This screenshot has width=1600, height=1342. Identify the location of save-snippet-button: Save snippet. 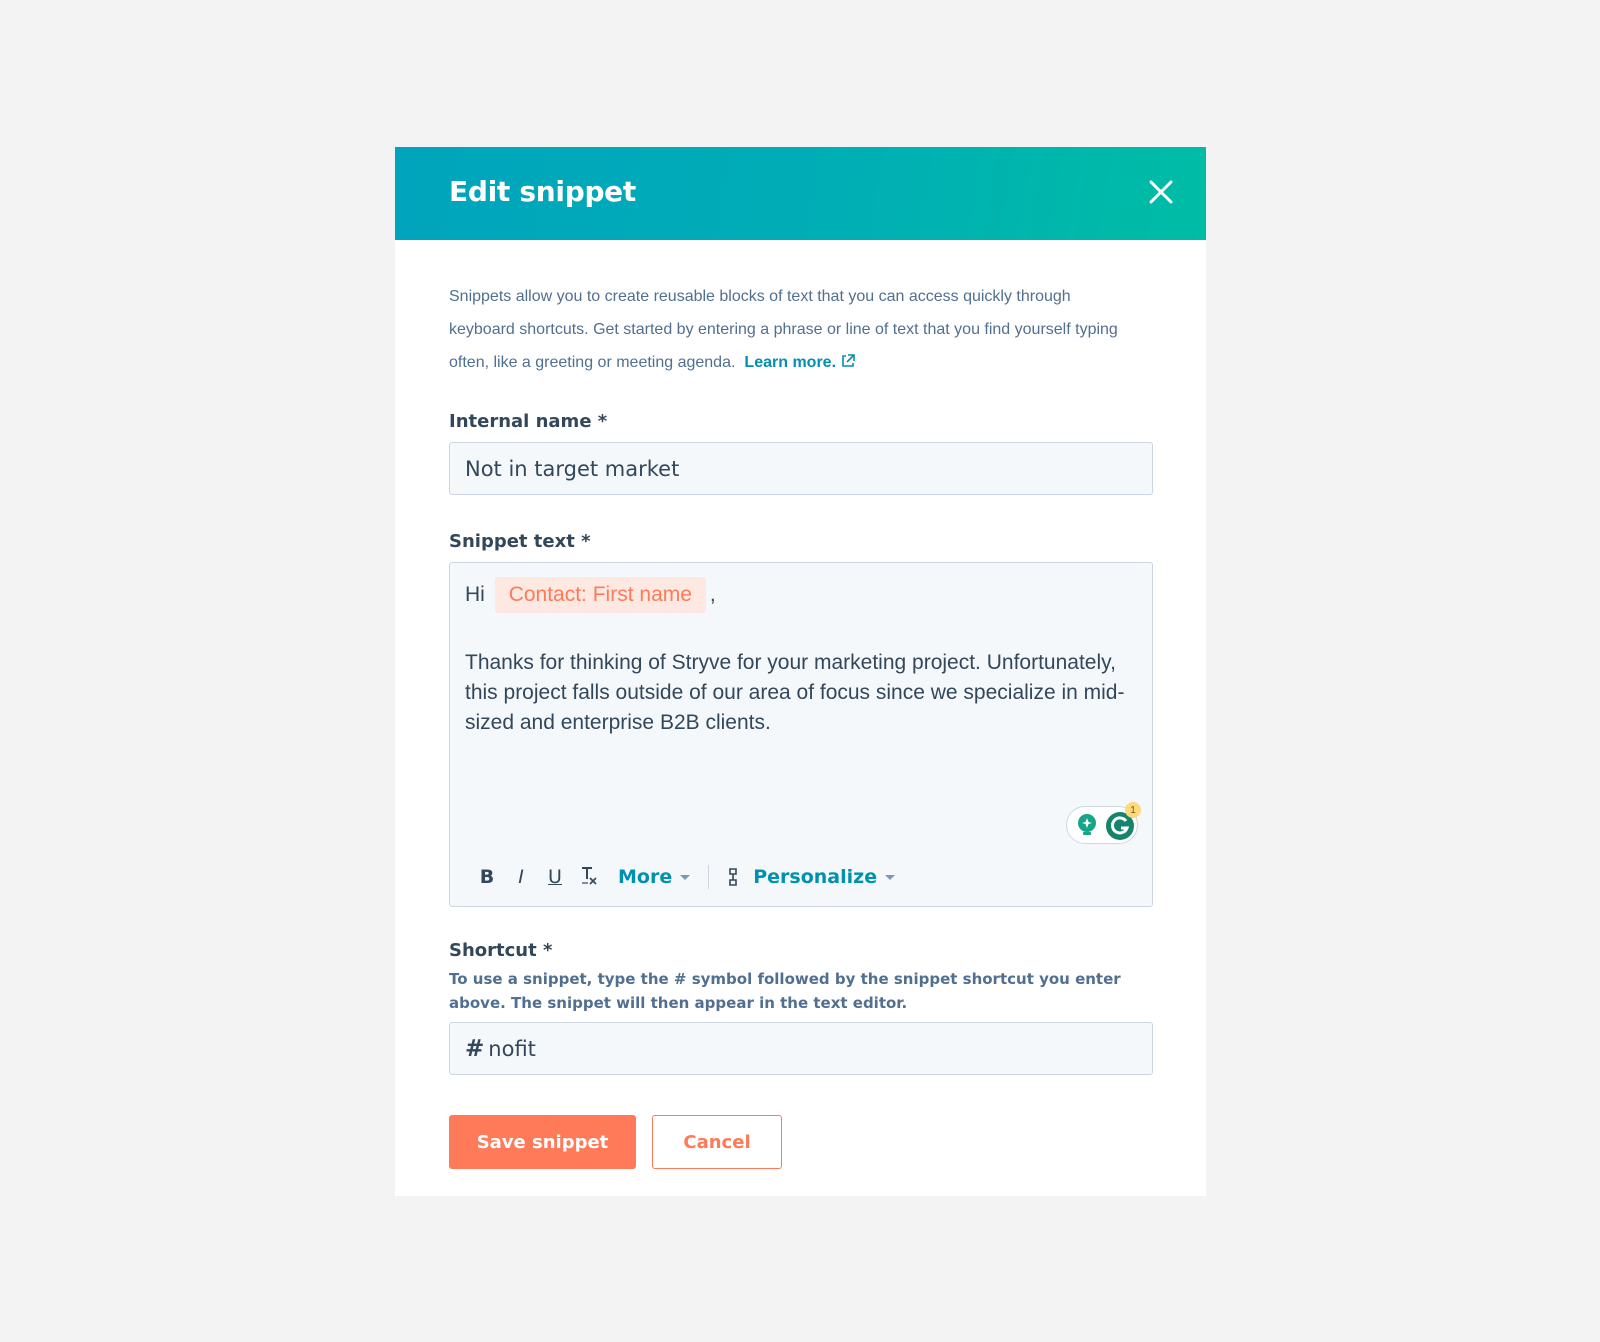
(542, 1142).